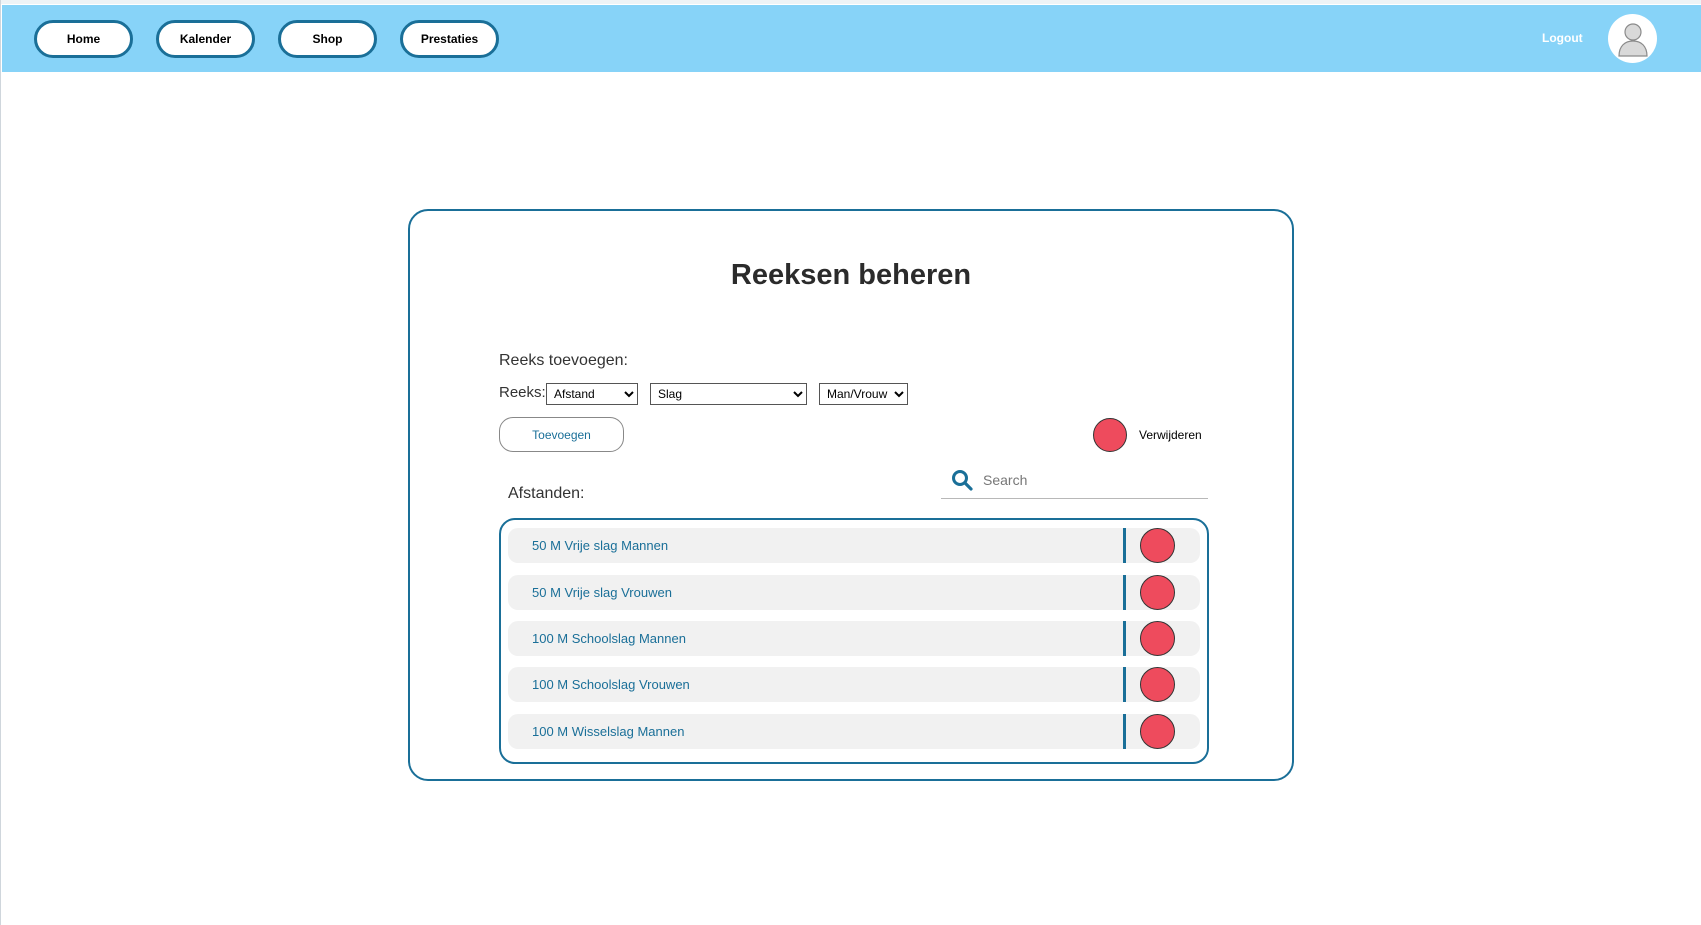 The height and width of the screenshot is (925, 1701). Describe the element at coordinates (608, 731) in the screenshot. I see `list-item-label: 100 M Wisselslag Mannen` at that location.